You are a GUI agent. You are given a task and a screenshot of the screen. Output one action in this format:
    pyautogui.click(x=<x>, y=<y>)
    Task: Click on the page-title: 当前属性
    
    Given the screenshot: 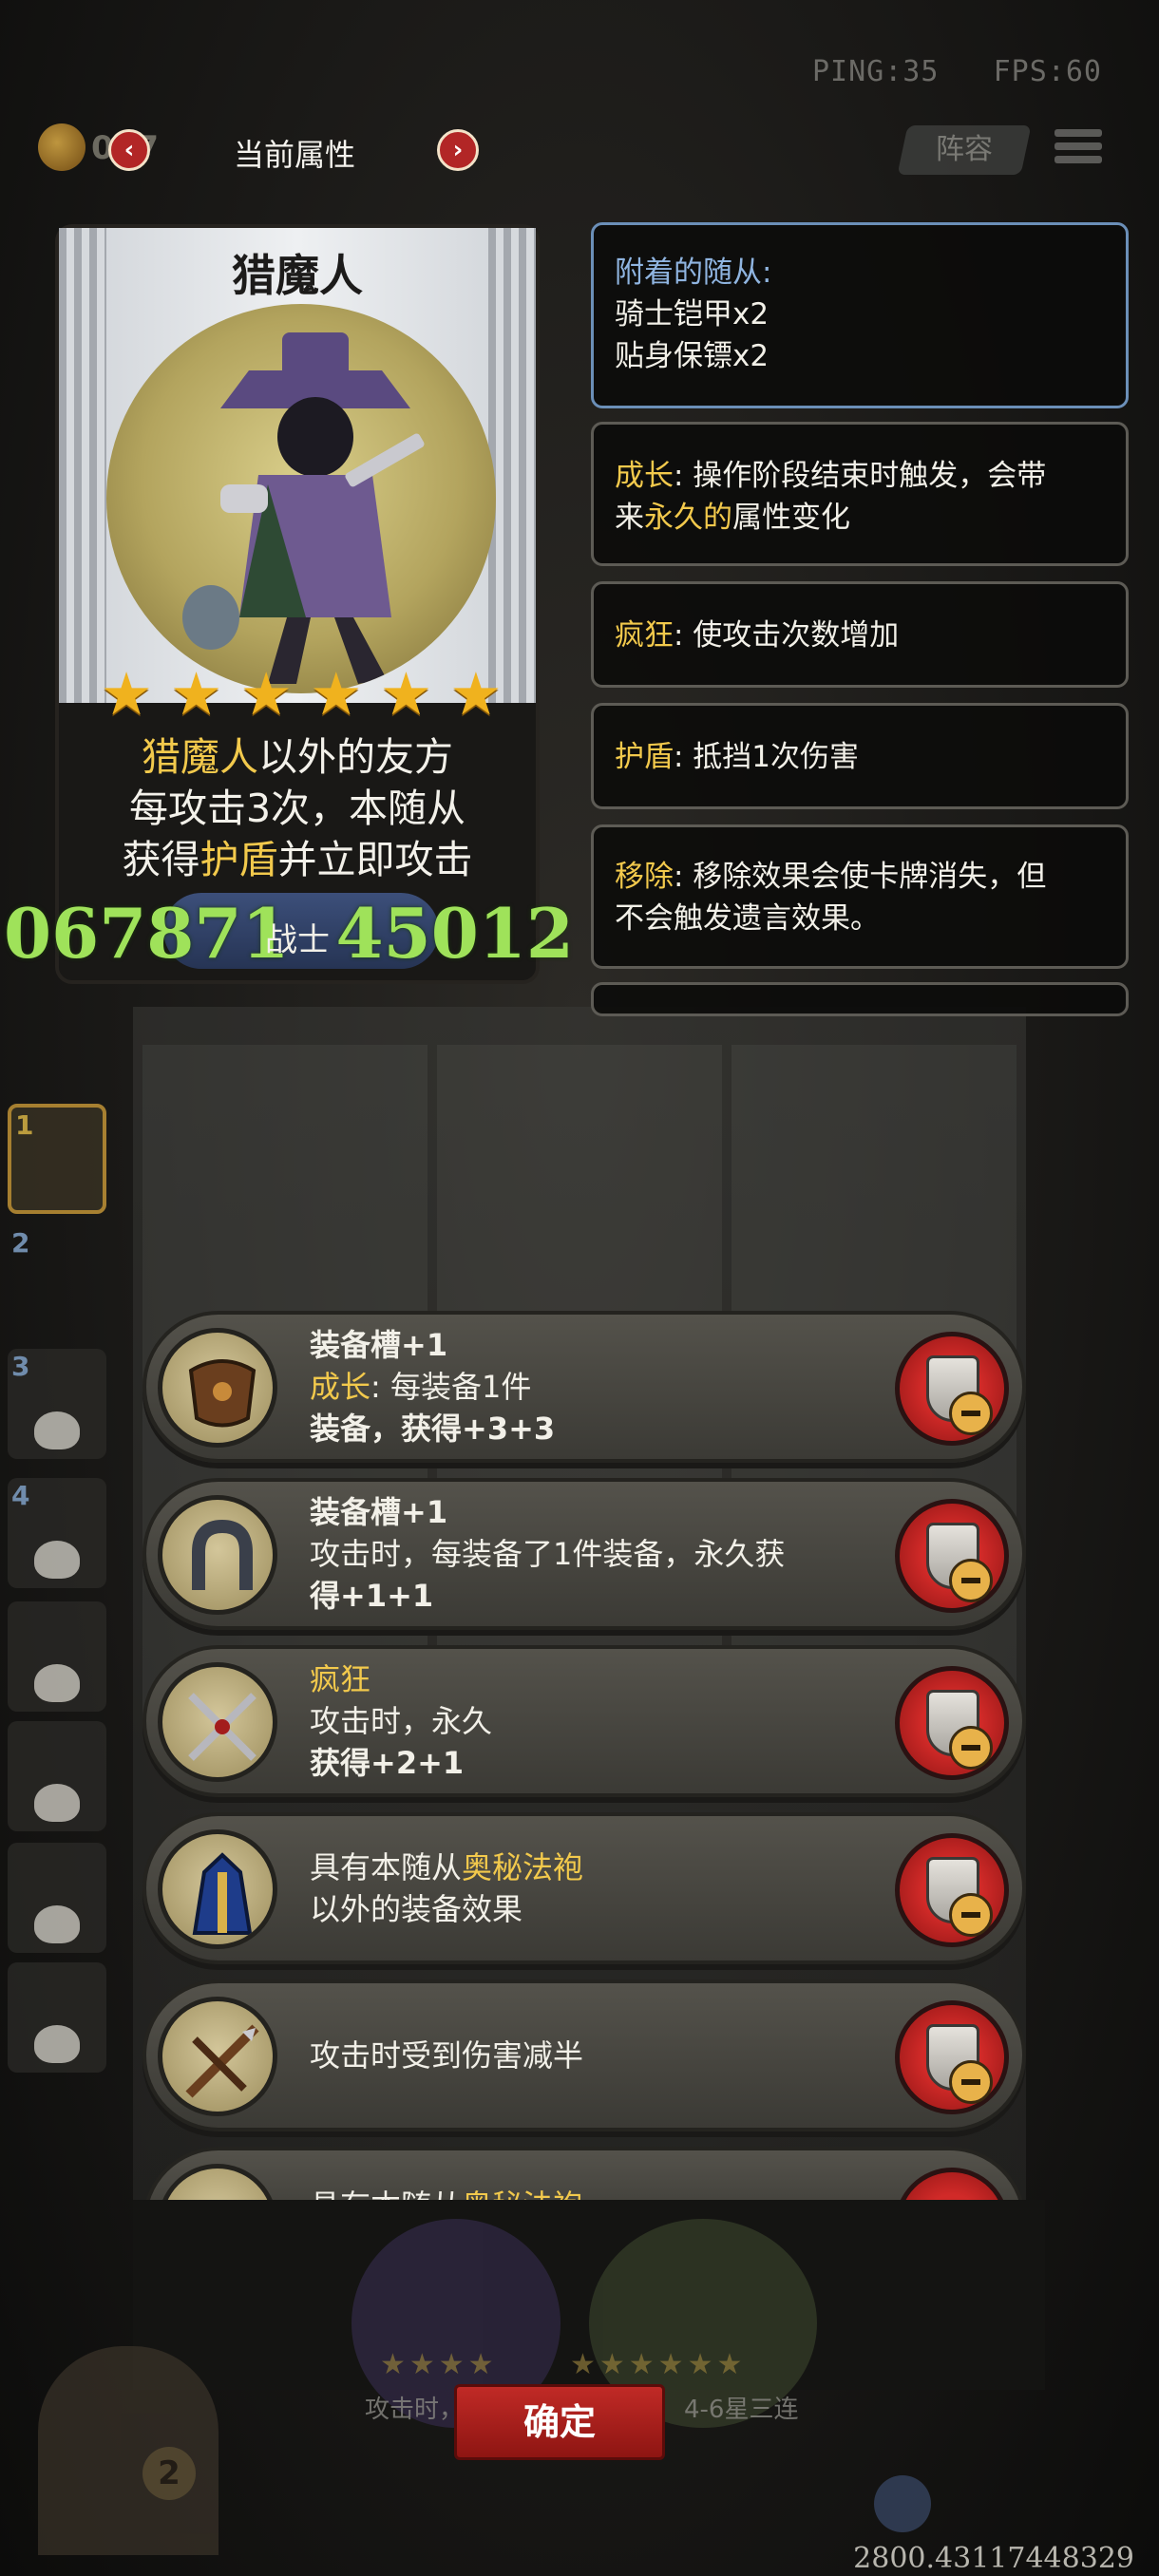 What is the action you would take?
    pyautogui.click(x=294, y=155)
    